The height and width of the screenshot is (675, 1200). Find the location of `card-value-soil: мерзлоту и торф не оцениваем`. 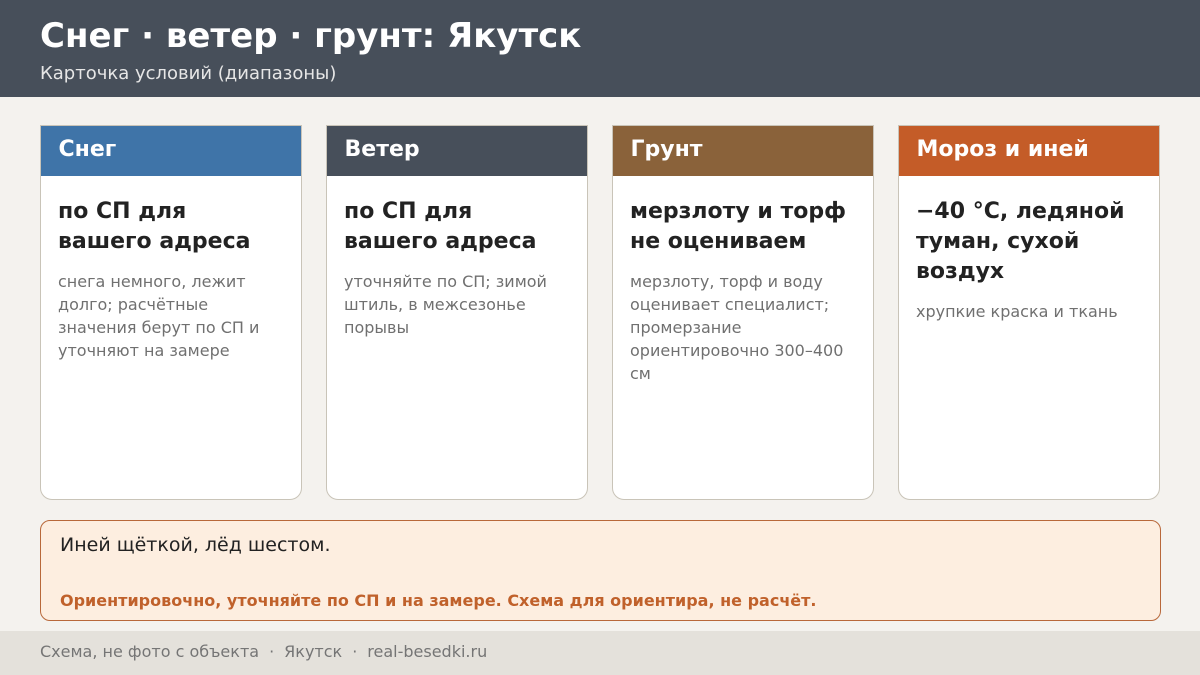

card-value-soil: мерзлоту и торф не оцениваем is located at coordinates (738, 226).